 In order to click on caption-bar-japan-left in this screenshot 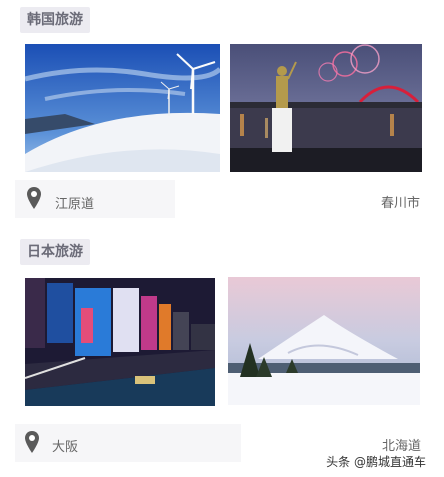, I will do `click(128, 443)`.